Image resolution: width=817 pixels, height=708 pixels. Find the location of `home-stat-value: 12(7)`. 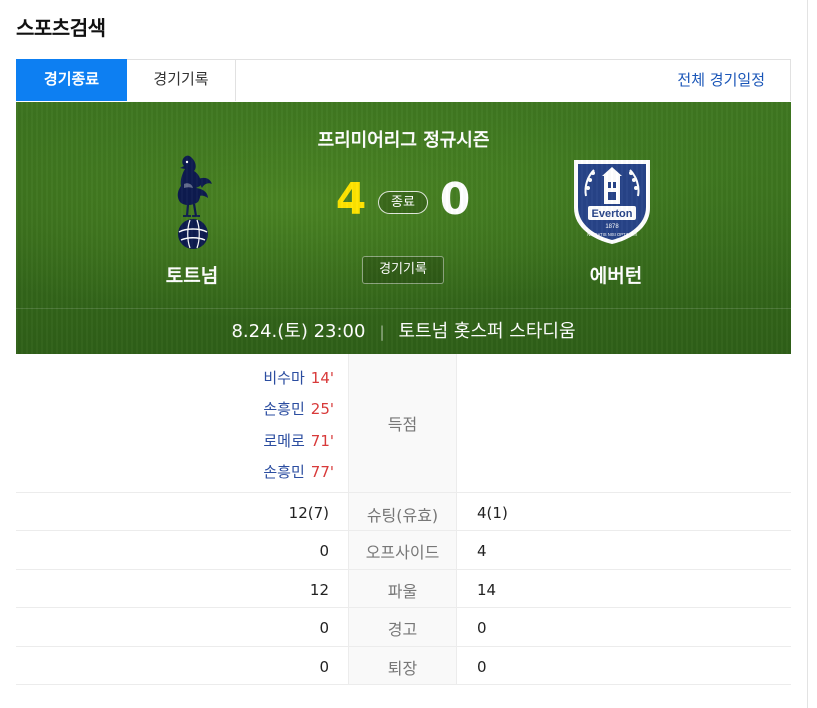

home-stat-value: 12(7) is located at coordinates (308, 513).